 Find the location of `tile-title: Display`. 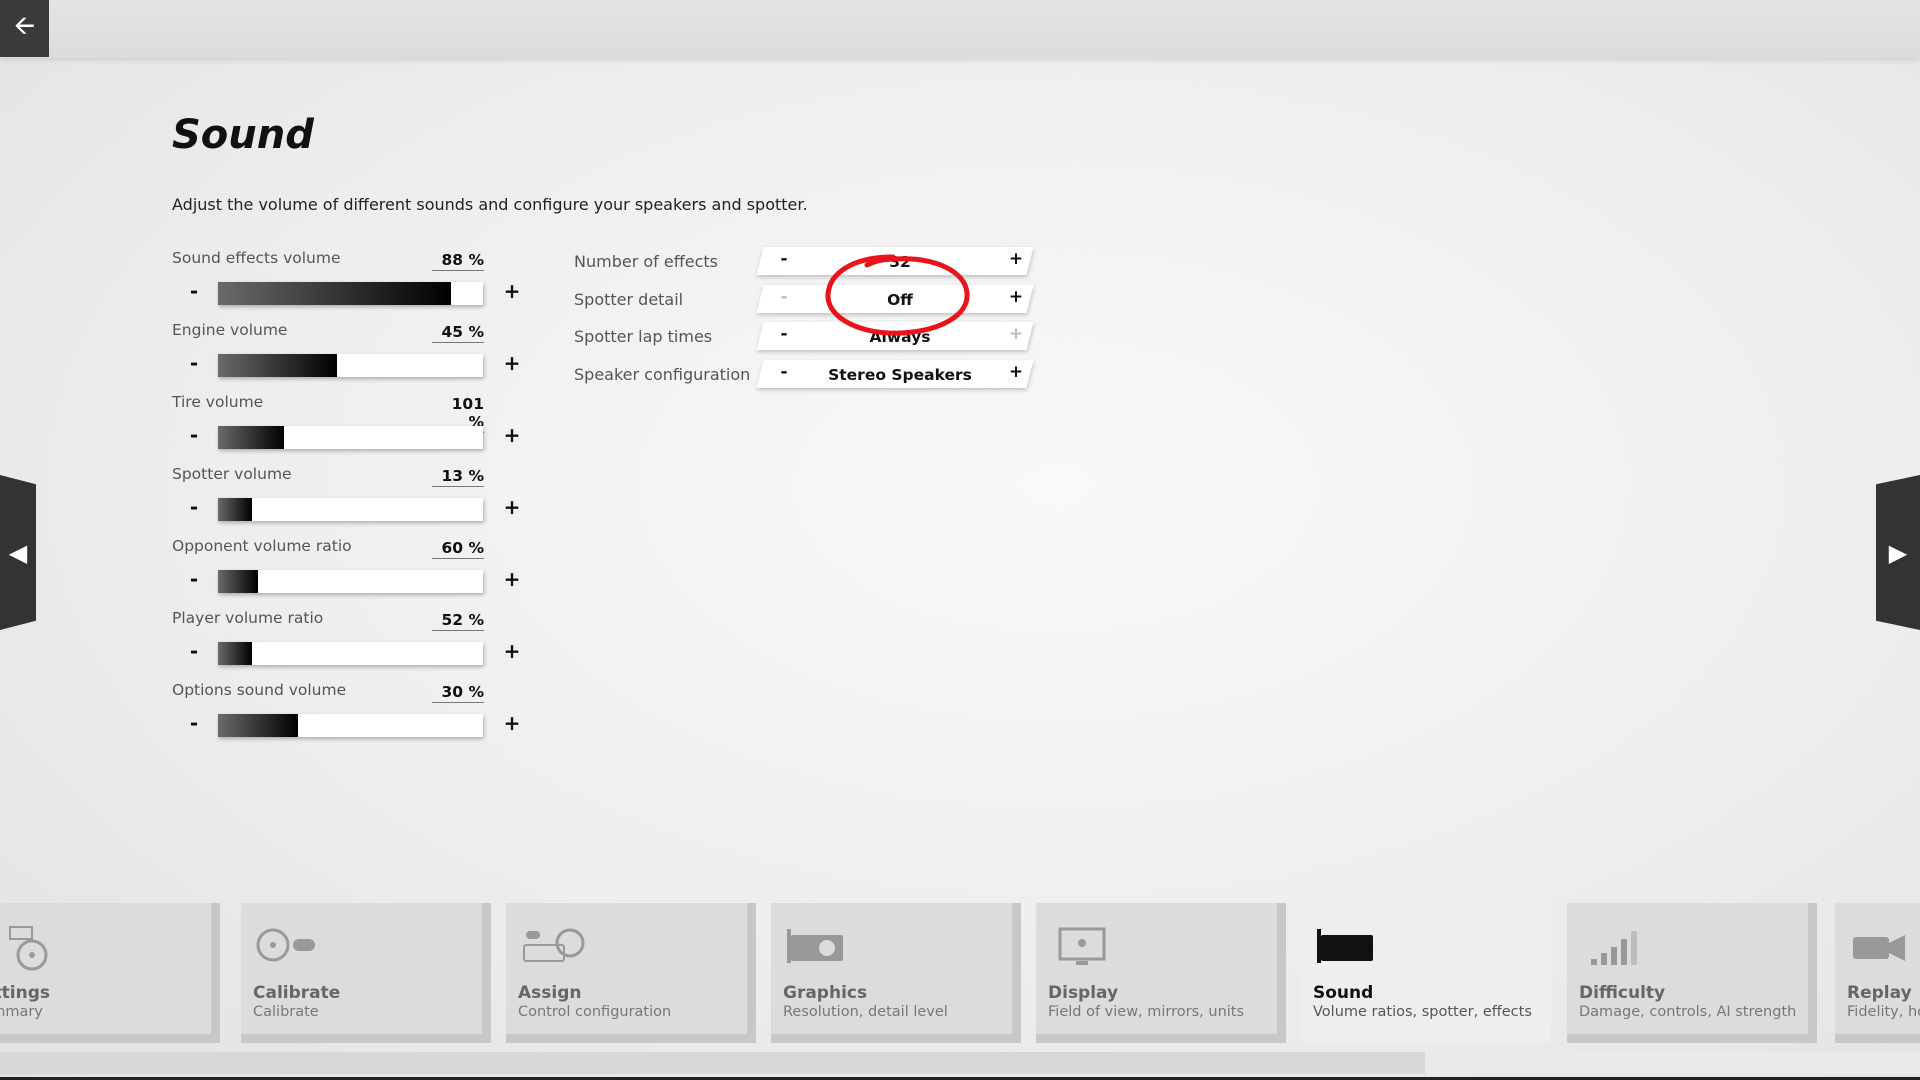

tile-title: Display is located at coordinates (1083, 993).